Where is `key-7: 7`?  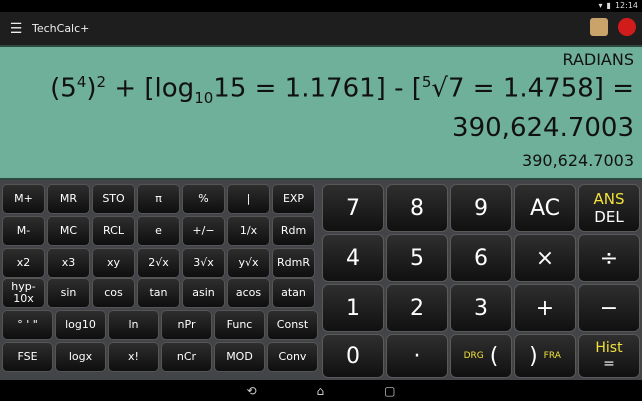 key-7: 7 is located at coordinates (353, 208).